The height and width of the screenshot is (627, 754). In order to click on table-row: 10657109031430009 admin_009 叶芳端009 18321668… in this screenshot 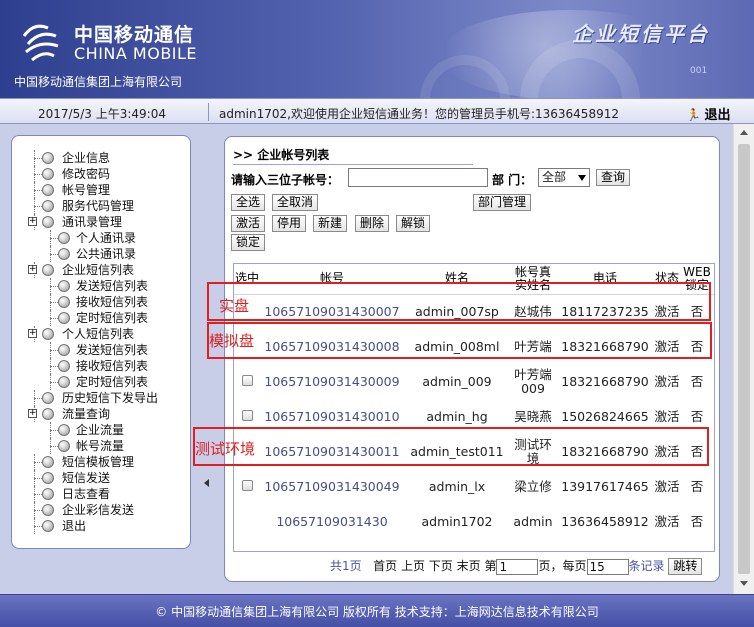, I will do `click(474, 381)`.